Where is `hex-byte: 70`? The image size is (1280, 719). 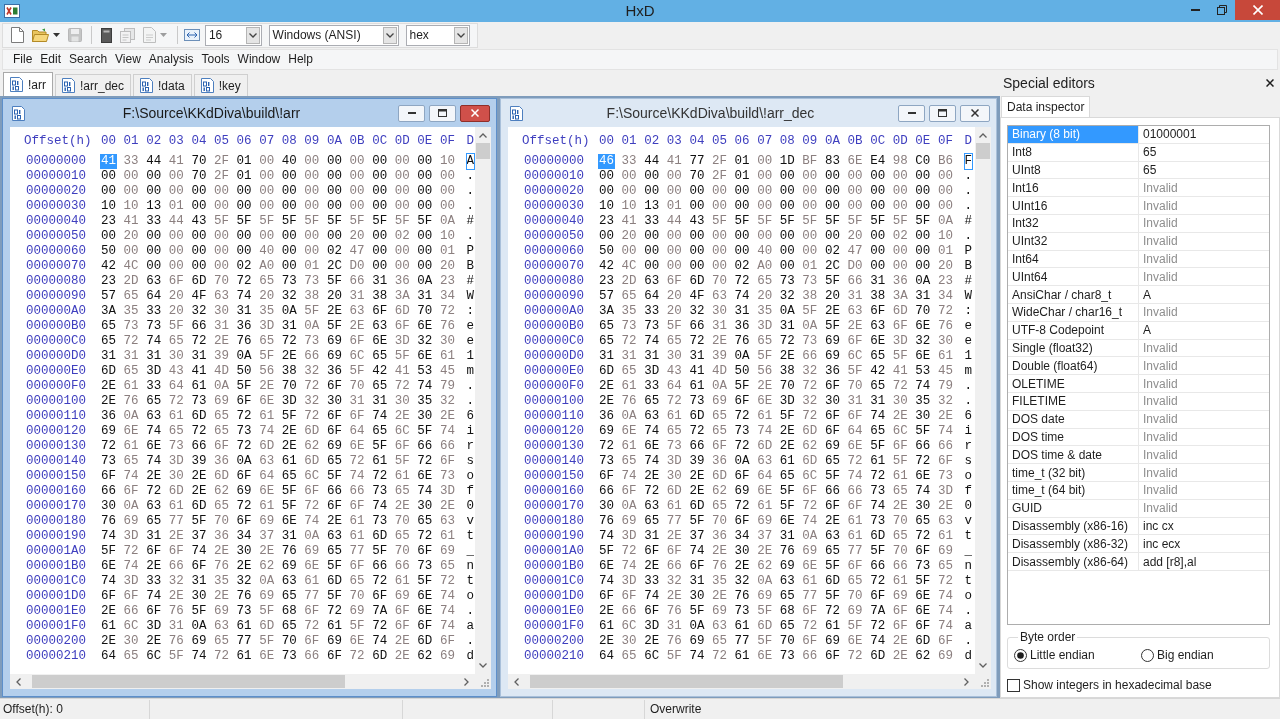 hex-byte: 70 is located at coordinates (923, 311).